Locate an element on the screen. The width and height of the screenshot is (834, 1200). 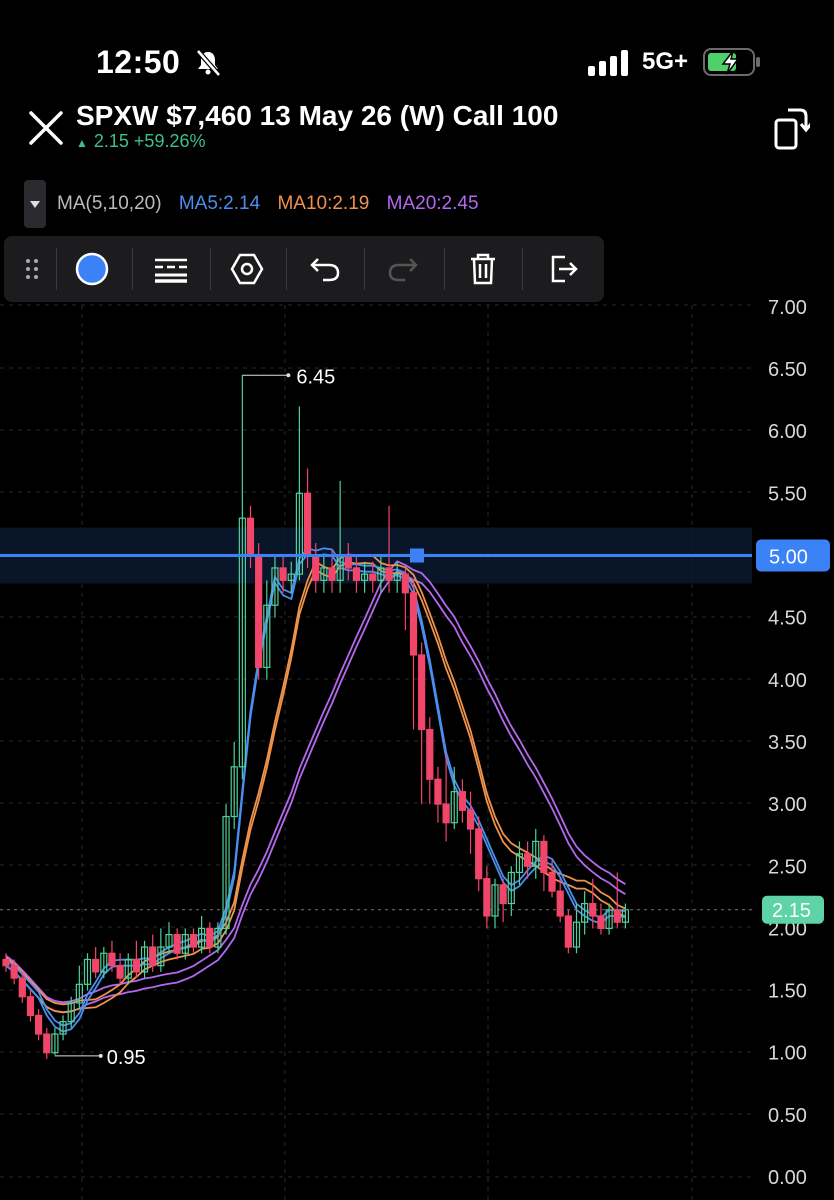
redo-icon is located at coordinates (403, 269).